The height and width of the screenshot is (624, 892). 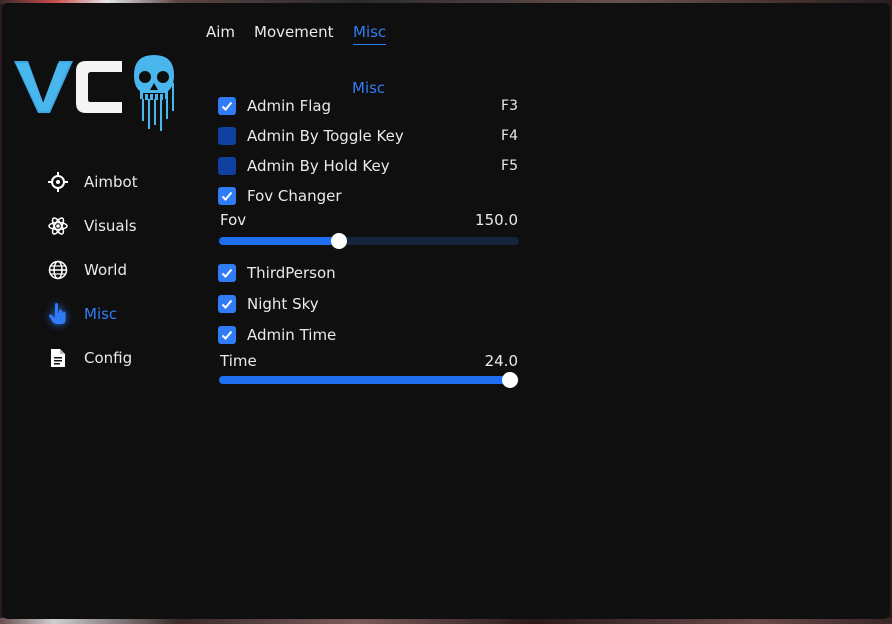 I want to click on option-fov-changer: Fov Changer, so click(x=368, y=196).